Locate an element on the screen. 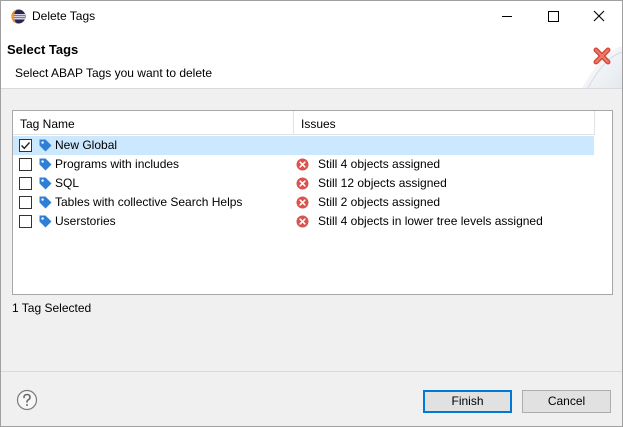  tag-name-cell: Userstories is located at coordinates (85, 221).